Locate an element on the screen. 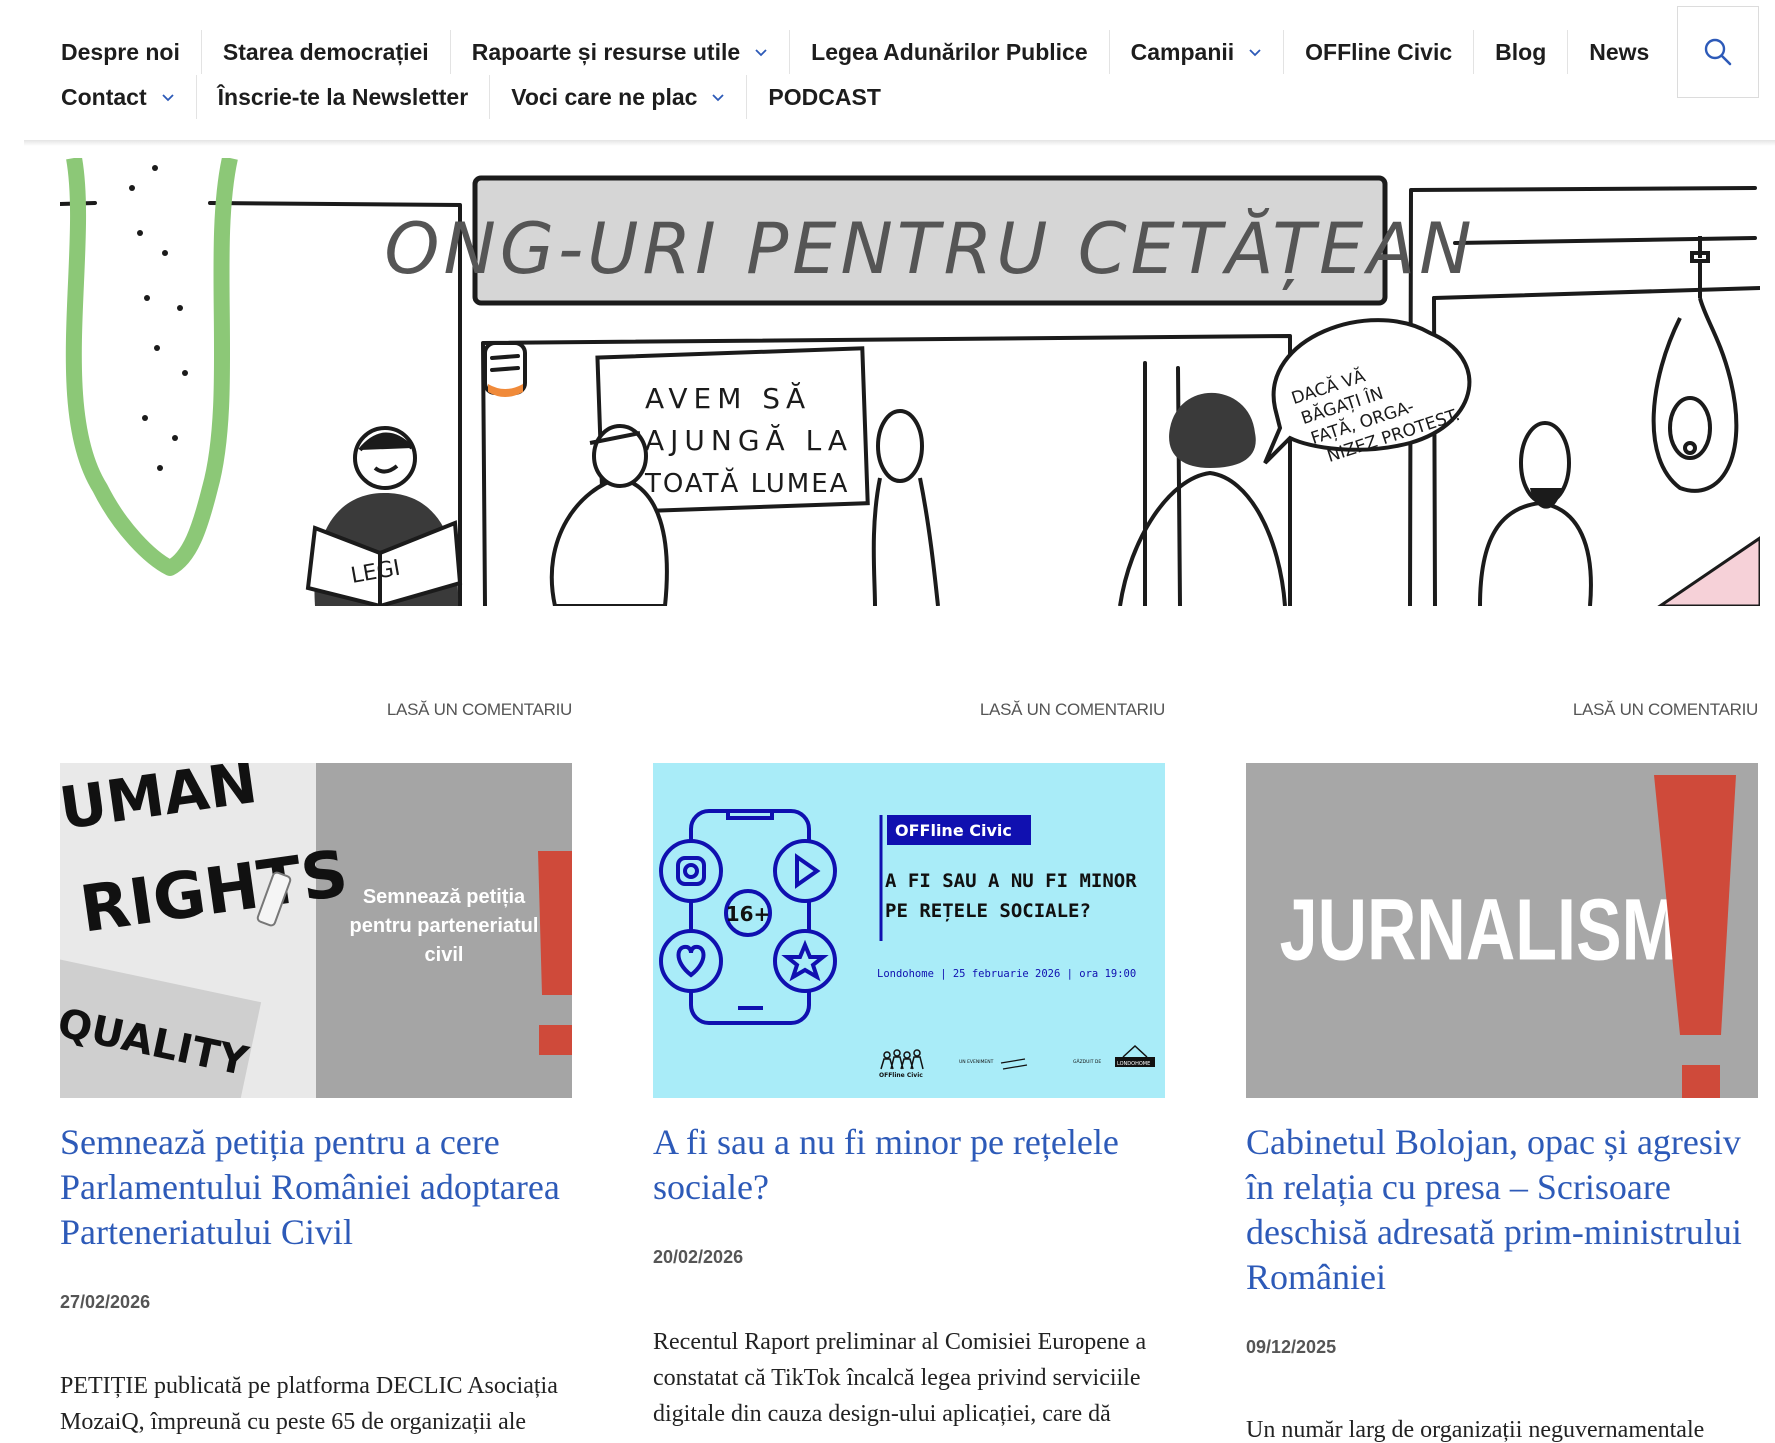 The height and width of the screenshot is (1443, 1775). thumb-heading-1: A FI SAU A NU FI MINOR is located at coordinates (1011, 881).